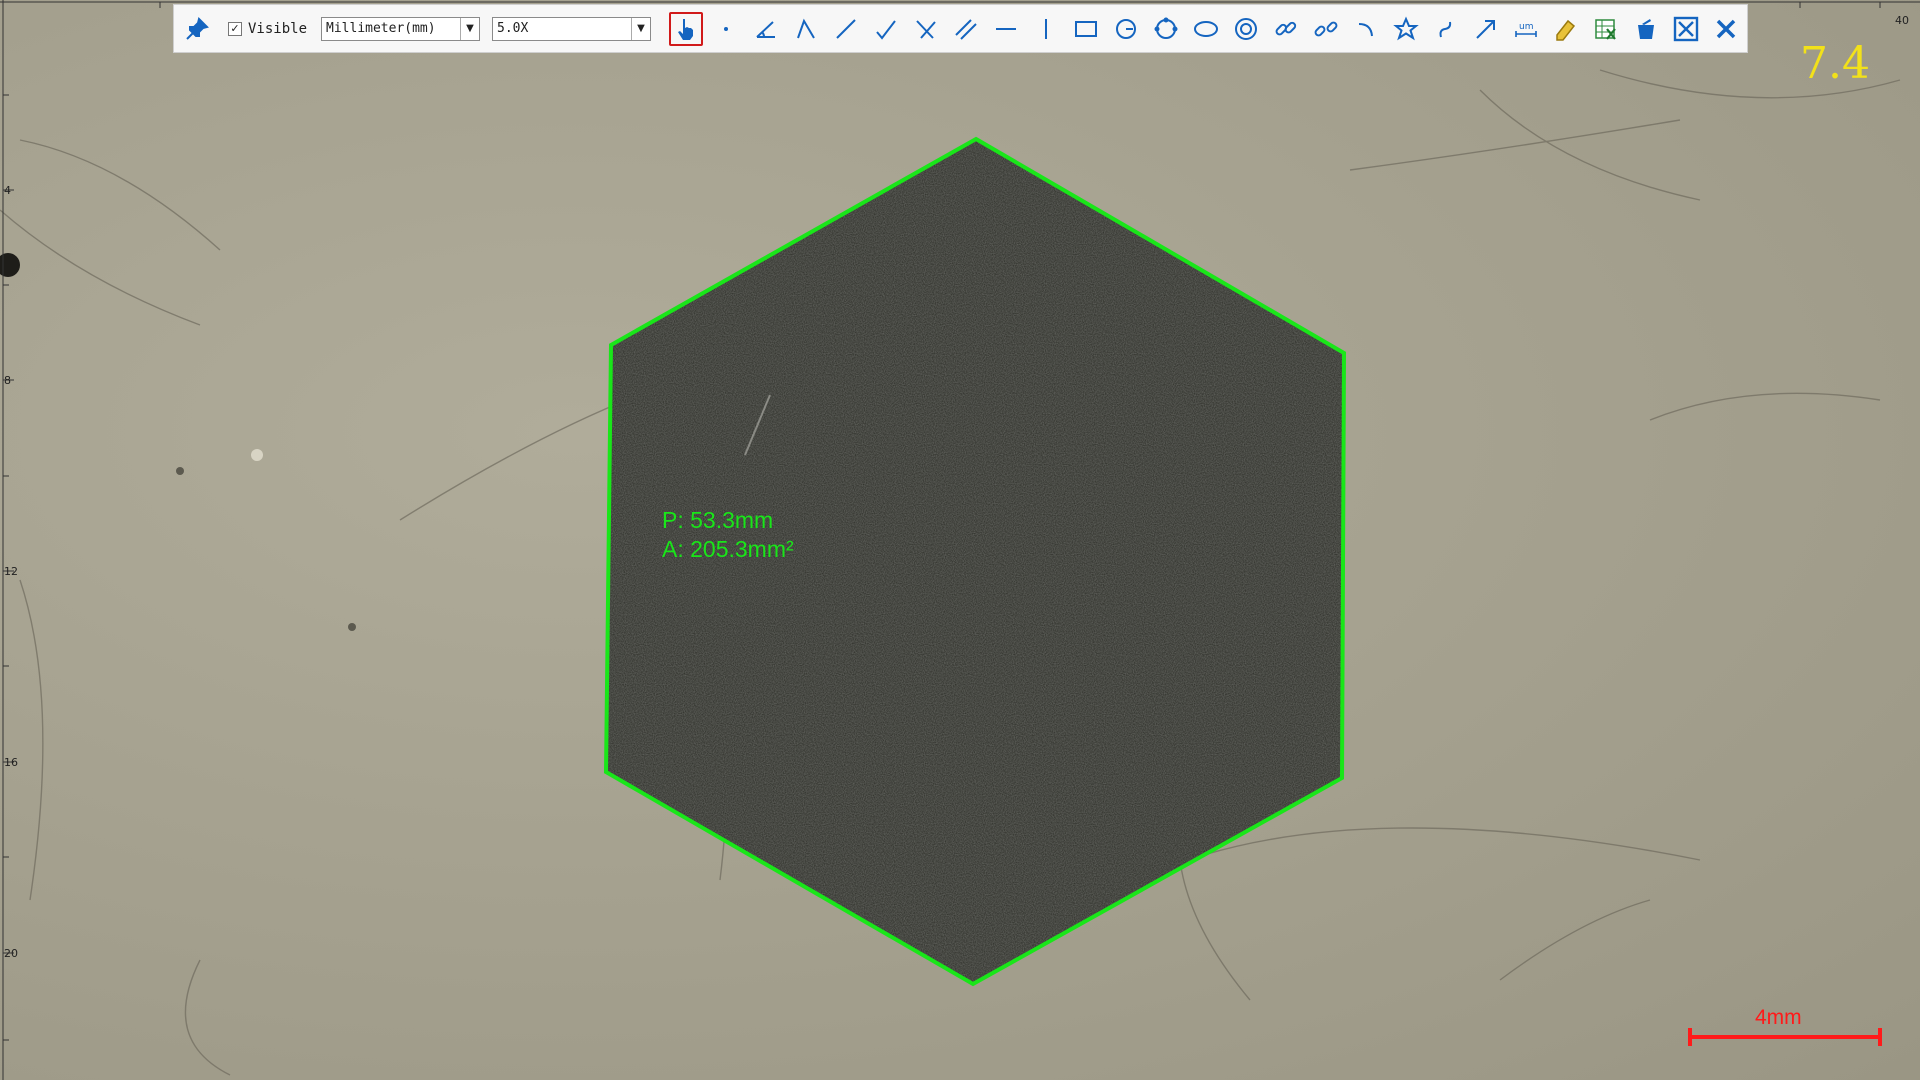 This screenshot has height=1080, width=1920. What do you see at coordinates (1646, 29) in the screenshot?
I see `delete-icon` at bounding box center [1646, 29].